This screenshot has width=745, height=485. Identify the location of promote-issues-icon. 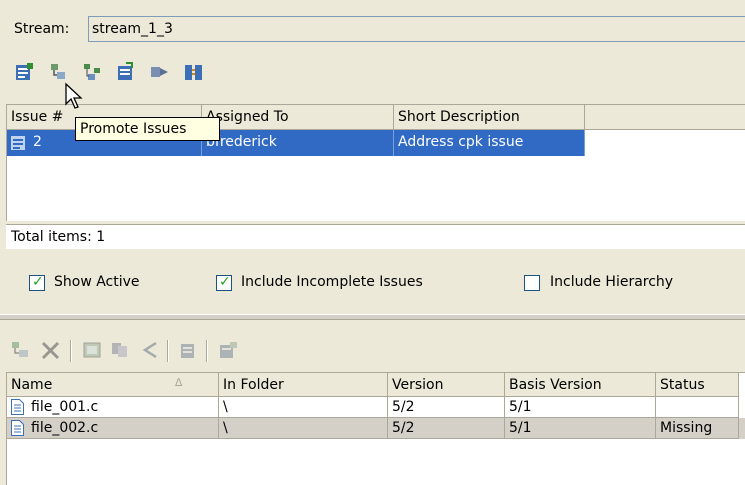
(58, 72).